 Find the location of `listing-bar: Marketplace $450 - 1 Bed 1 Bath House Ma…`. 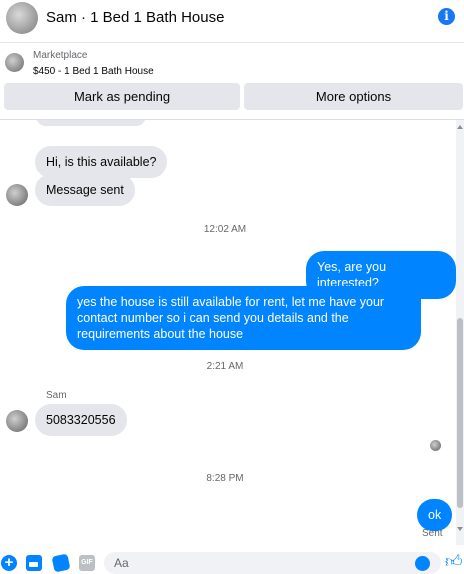

listing-bar: Marketplace $450 - 1 Bed 1 Bath House Ma… is located at coordinates (232, 81).